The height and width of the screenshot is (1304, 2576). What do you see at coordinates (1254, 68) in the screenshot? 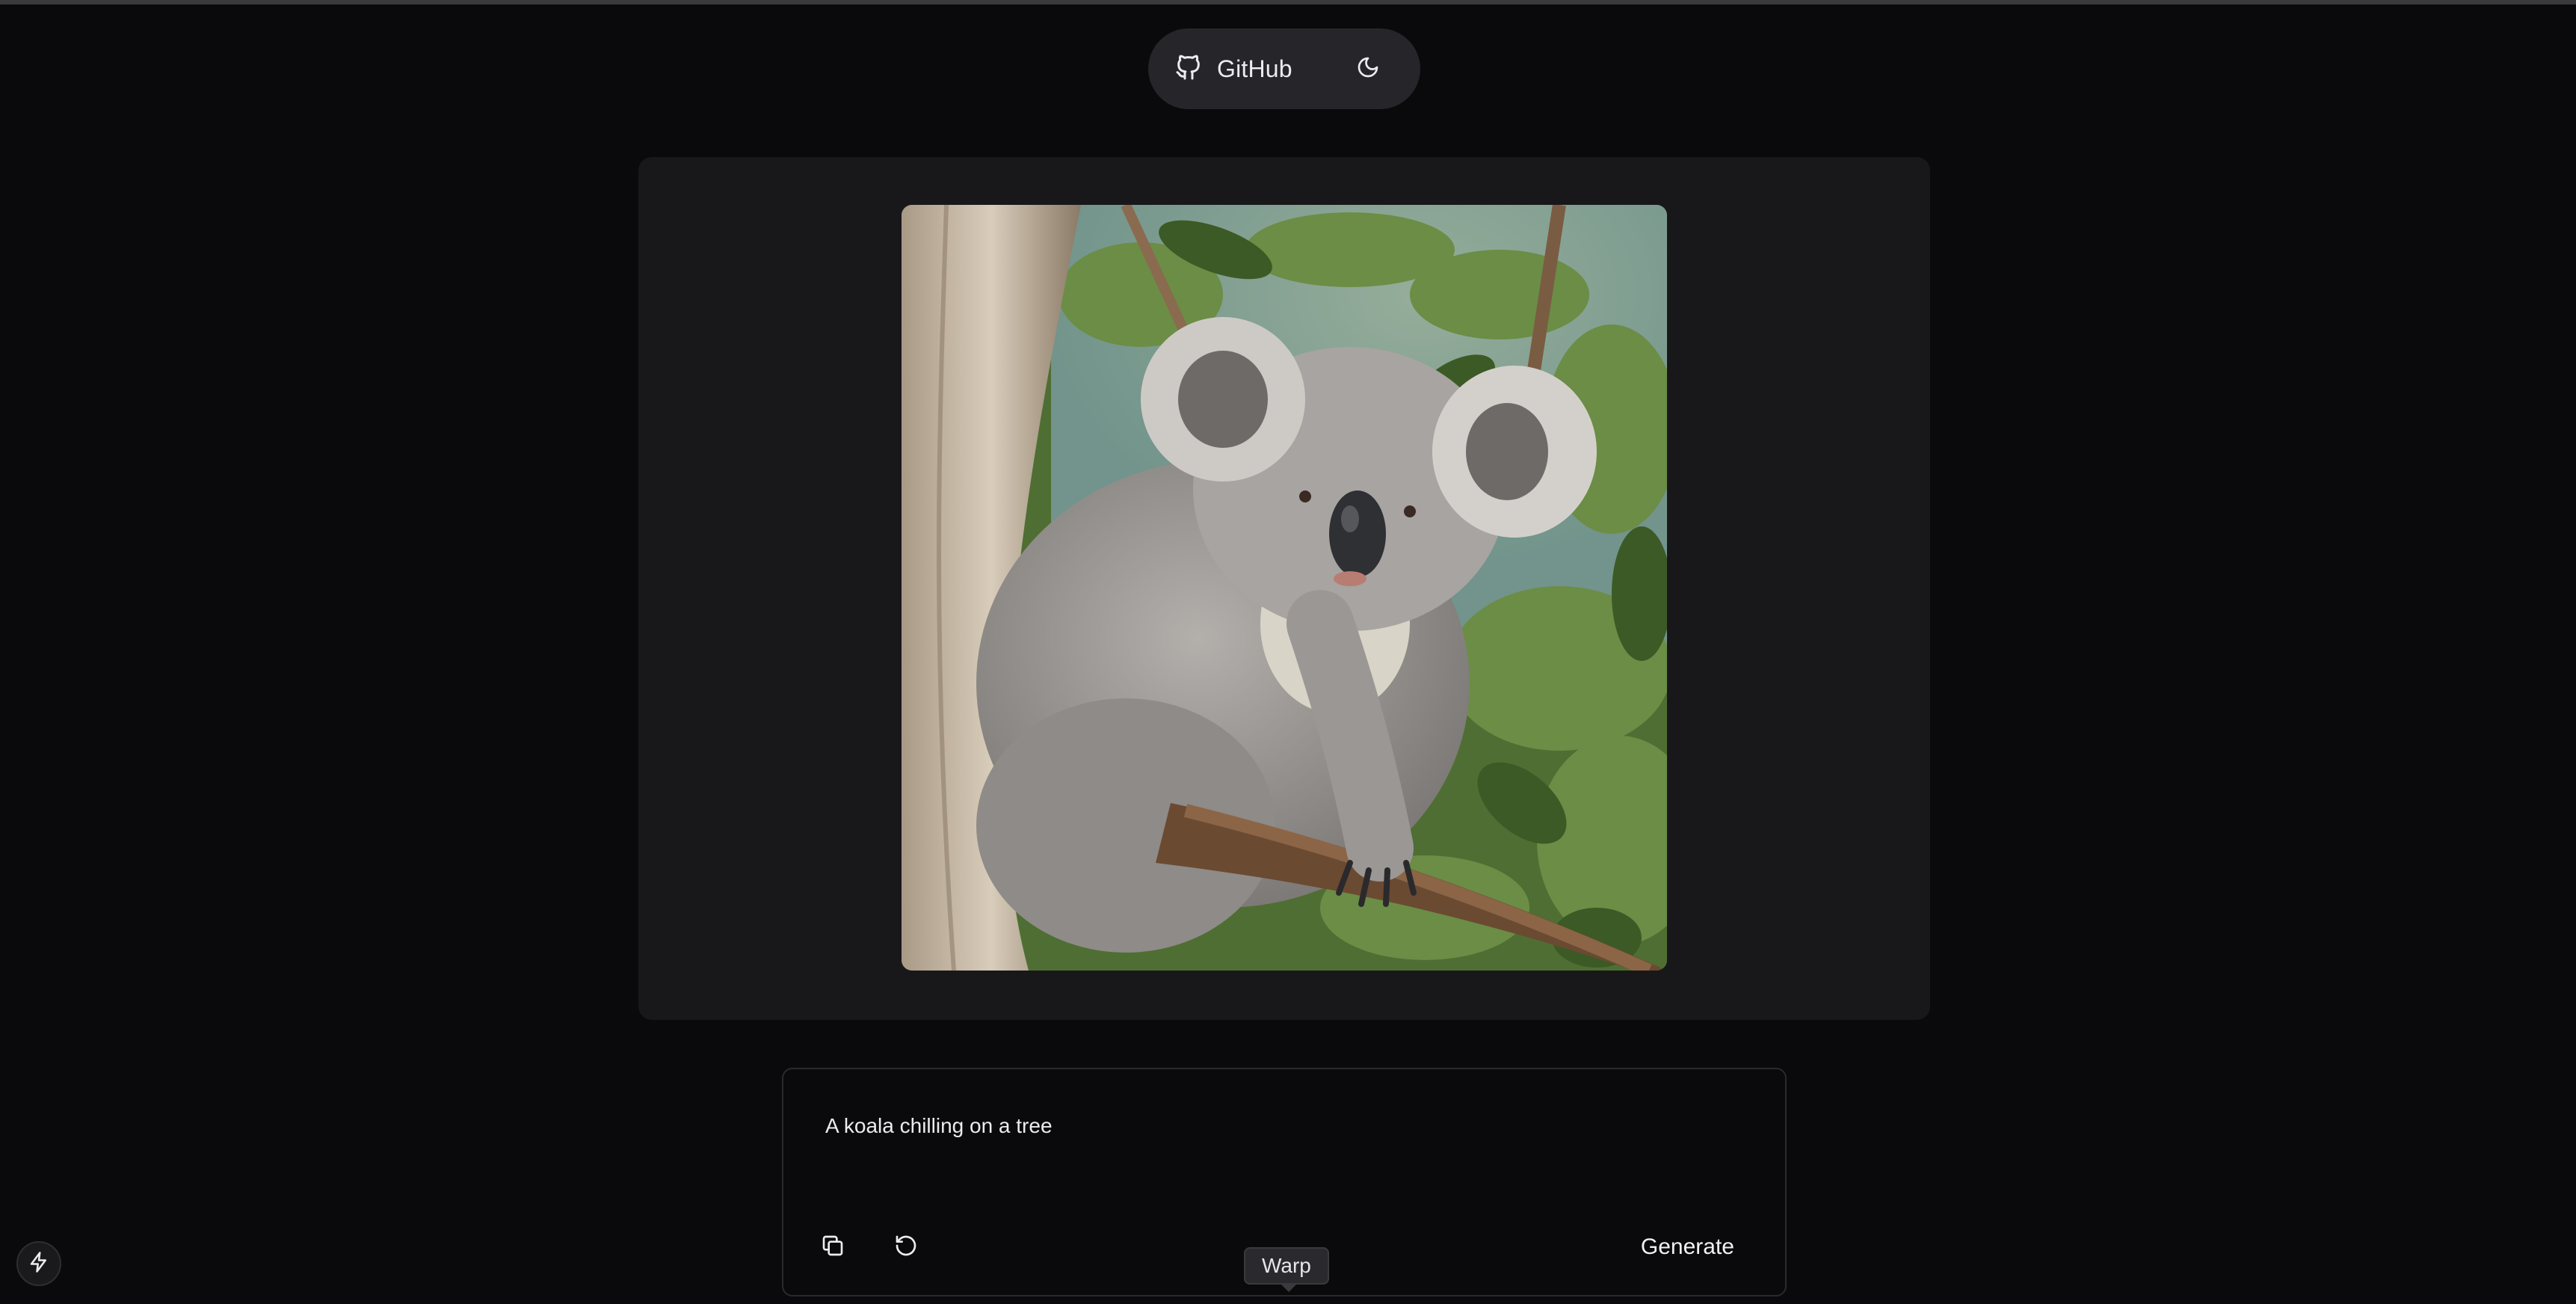
I see `github-label: GitHub` at bounding box center [1254, 68].